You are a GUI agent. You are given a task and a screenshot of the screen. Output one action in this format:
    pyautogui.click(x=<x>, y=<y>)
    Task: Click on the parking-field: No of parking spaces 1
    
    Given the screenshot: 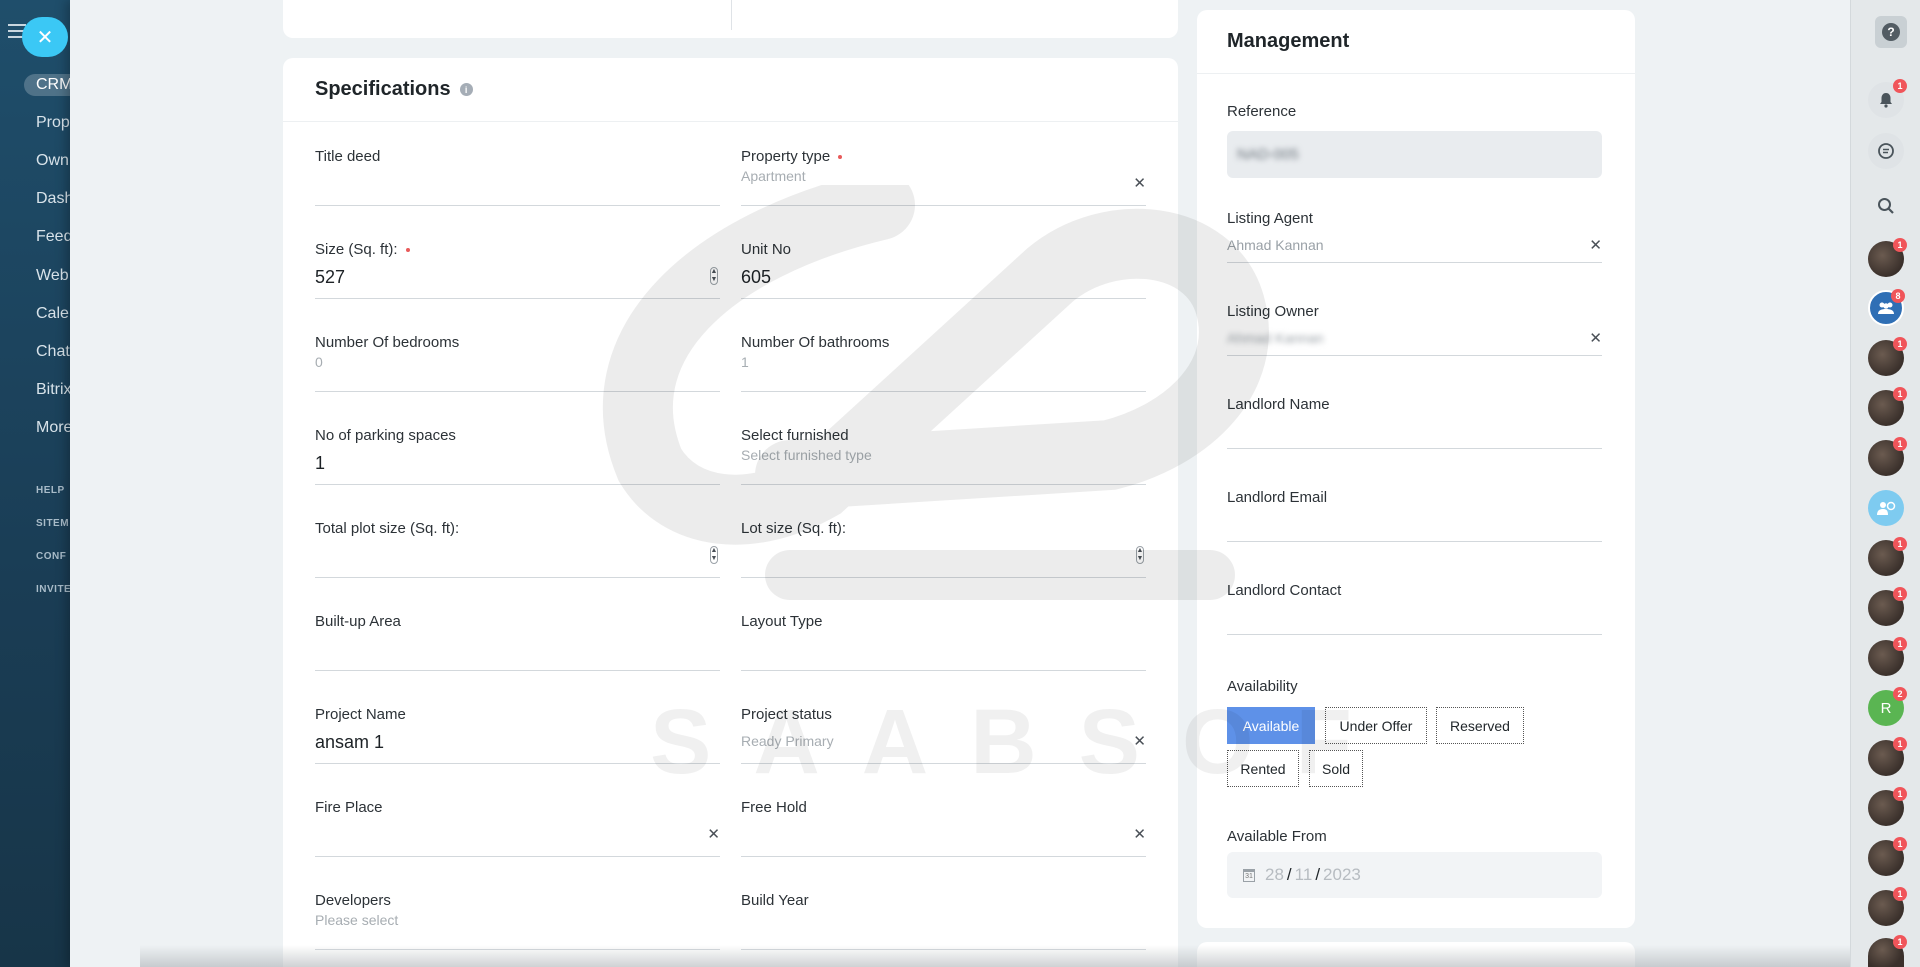 What is the action you would take?
    pyautogui.click(x=517, y=463)
    